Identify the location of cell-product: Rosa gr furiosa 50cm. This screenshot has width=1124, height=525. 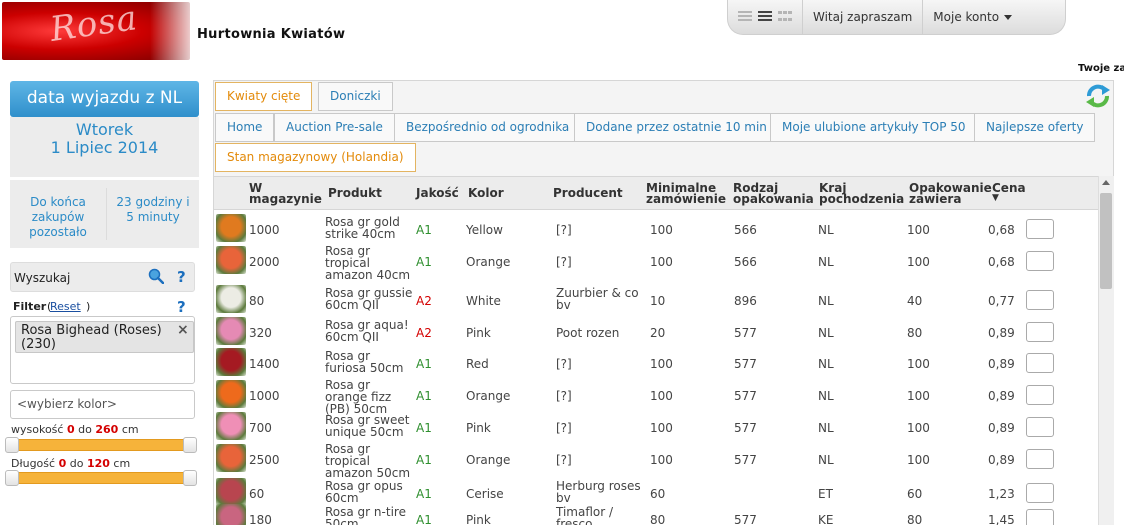
(369, 362).